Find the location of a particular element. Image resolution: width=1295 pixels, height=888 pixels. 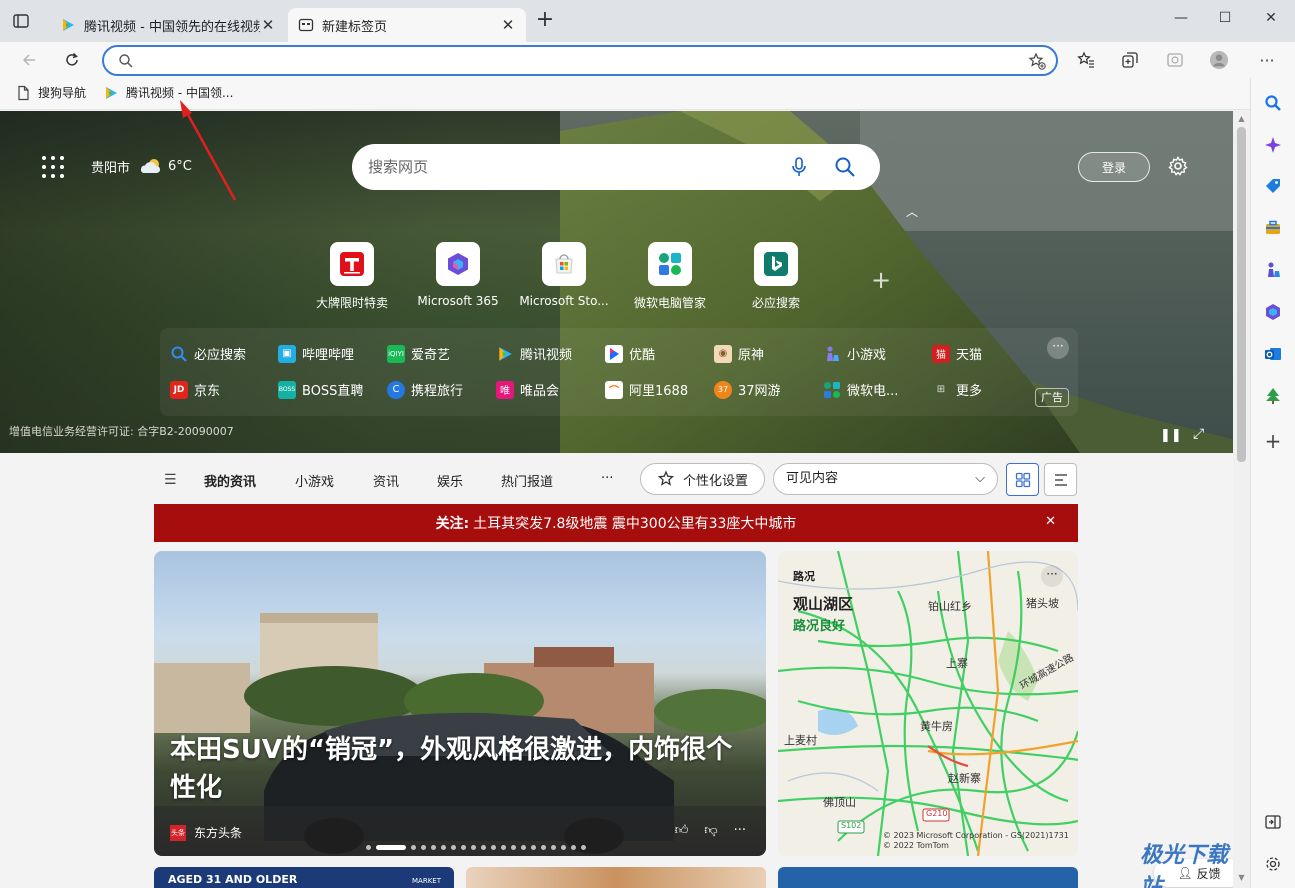

site-link: ⌒ 阿里1688 is located at coordinates (646, 389).